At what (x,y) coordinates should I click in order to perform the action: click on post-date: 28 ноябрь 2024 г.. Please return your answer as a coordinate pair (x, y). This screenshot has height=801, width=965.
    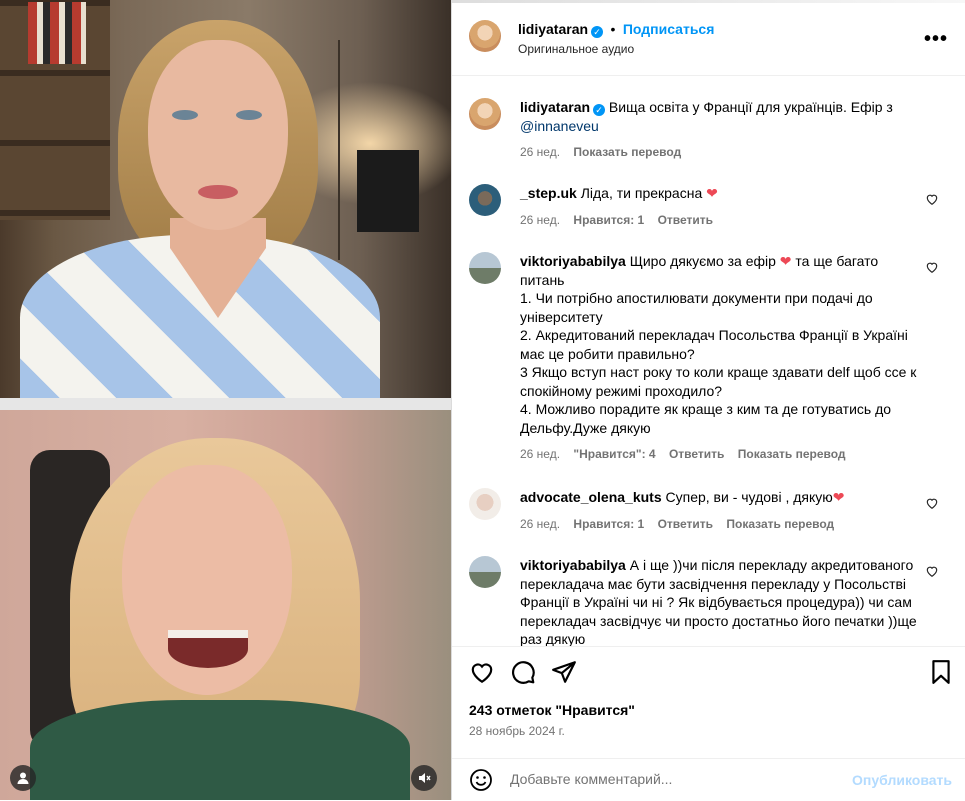
    Looking at the image, I should click on (517, 731).